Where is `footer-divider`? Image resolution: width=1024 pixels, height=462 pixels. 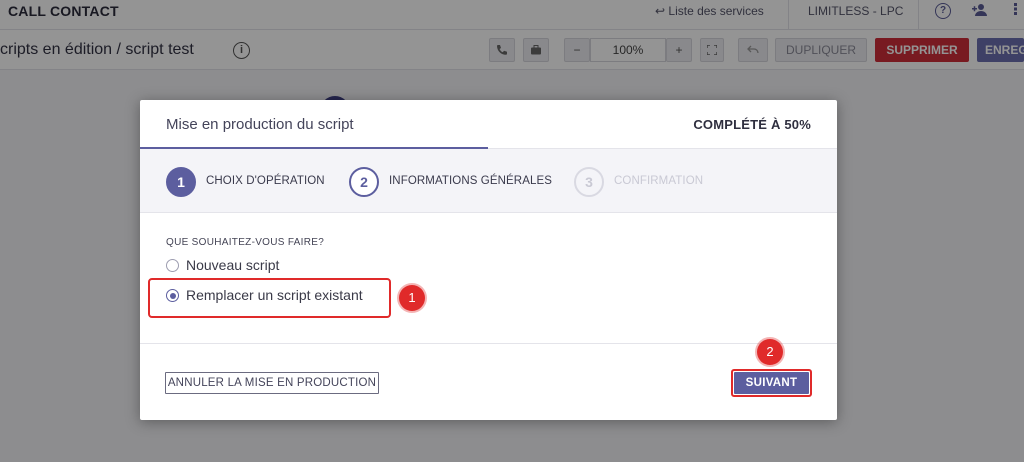
footer-divider is located at coordinates (488, 343).